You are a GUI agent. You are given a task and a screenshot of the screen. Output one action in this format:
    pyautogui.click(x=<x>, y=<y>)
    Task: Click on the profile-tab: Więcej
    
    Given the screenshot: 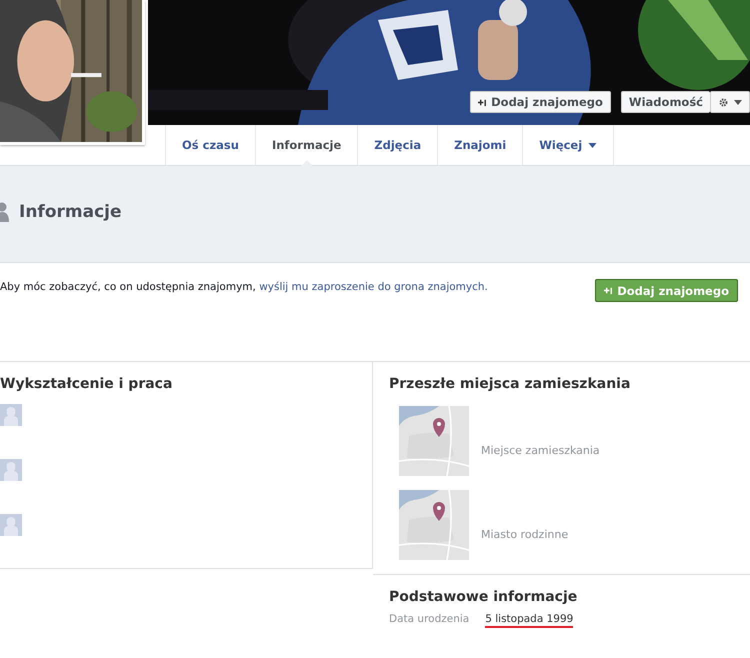 What is the action you would take?
    pyautogui.click(x=568, y=145)
    